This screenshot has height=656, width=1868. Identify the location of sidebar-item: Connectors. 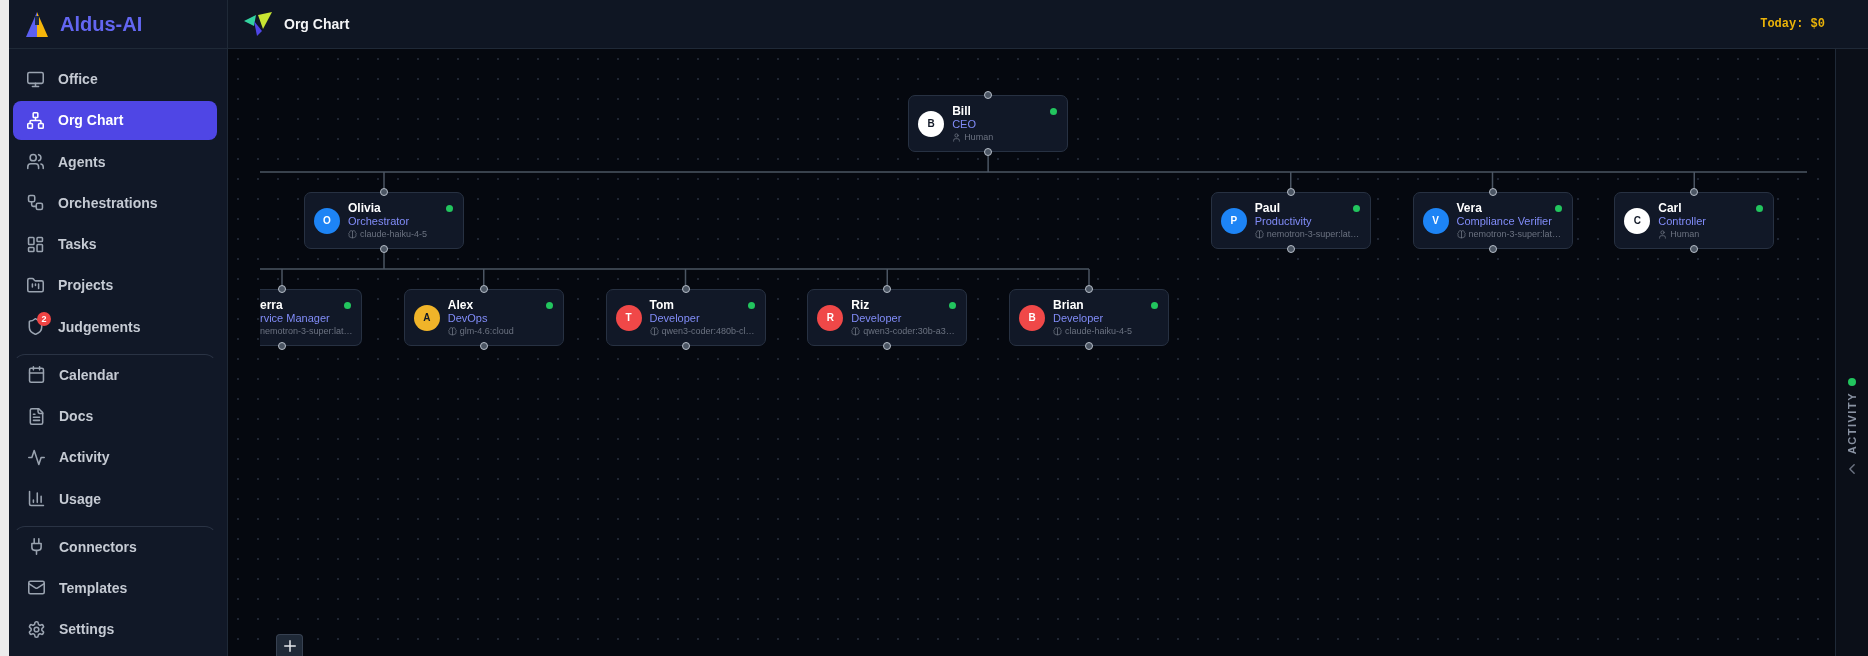
(115, 547).